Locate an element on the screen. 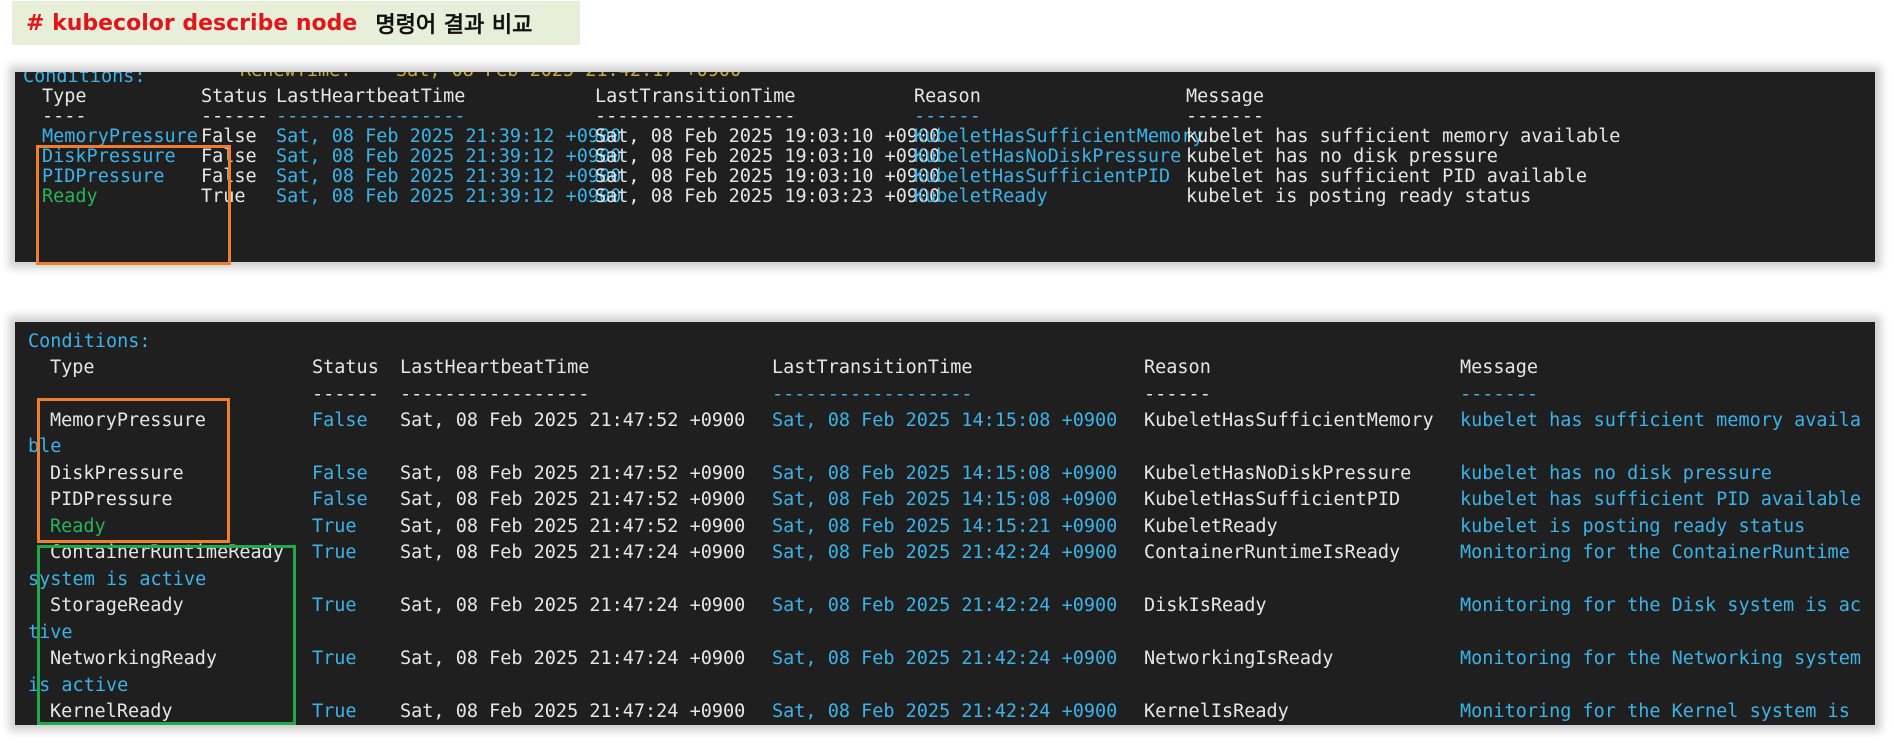 The width and height of the screenshot is (1894, 749). row-message: Monitoring for the Networking system is located at coordinates (1660, 658).